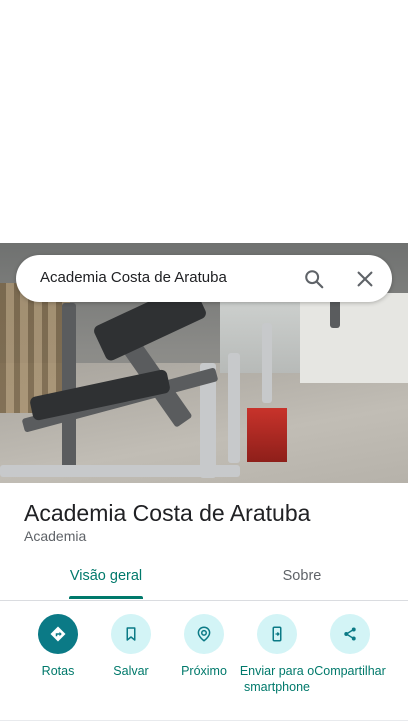 The height and width of the screenshot is (726, 408). What do you see at coordinates (354, 338) in the screenshot?
I see `photo-wall-right` at bounding box center [354, 338].